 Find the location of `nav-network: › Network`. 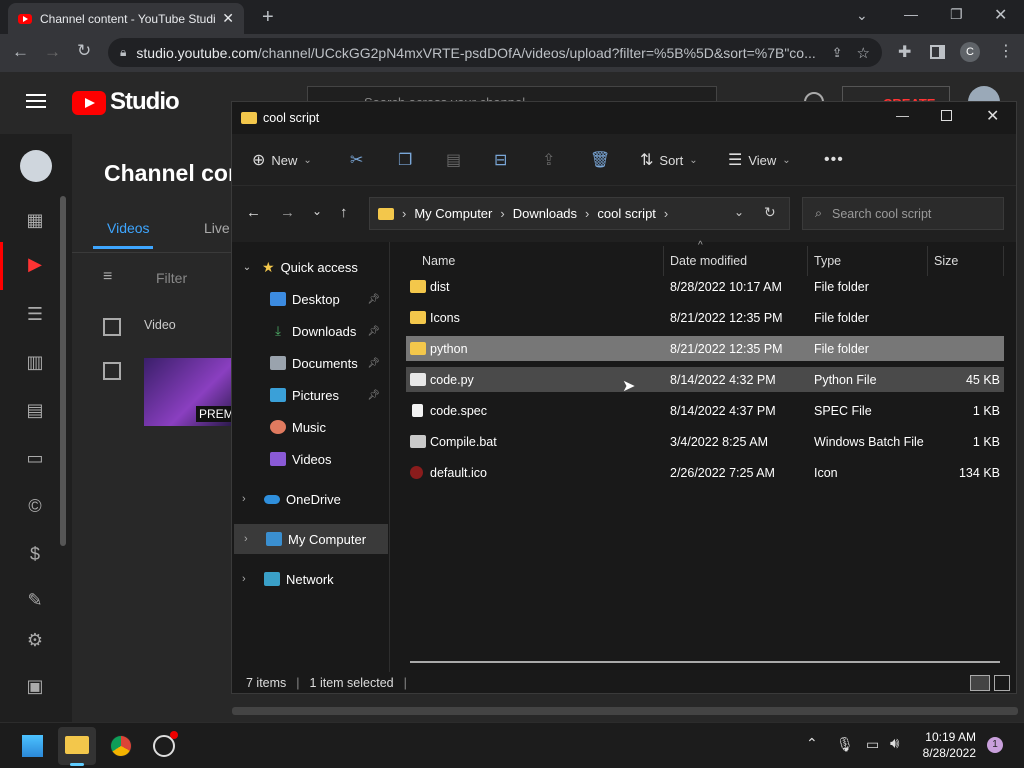

nav-network: › Network is located at coordinates (311, 579).